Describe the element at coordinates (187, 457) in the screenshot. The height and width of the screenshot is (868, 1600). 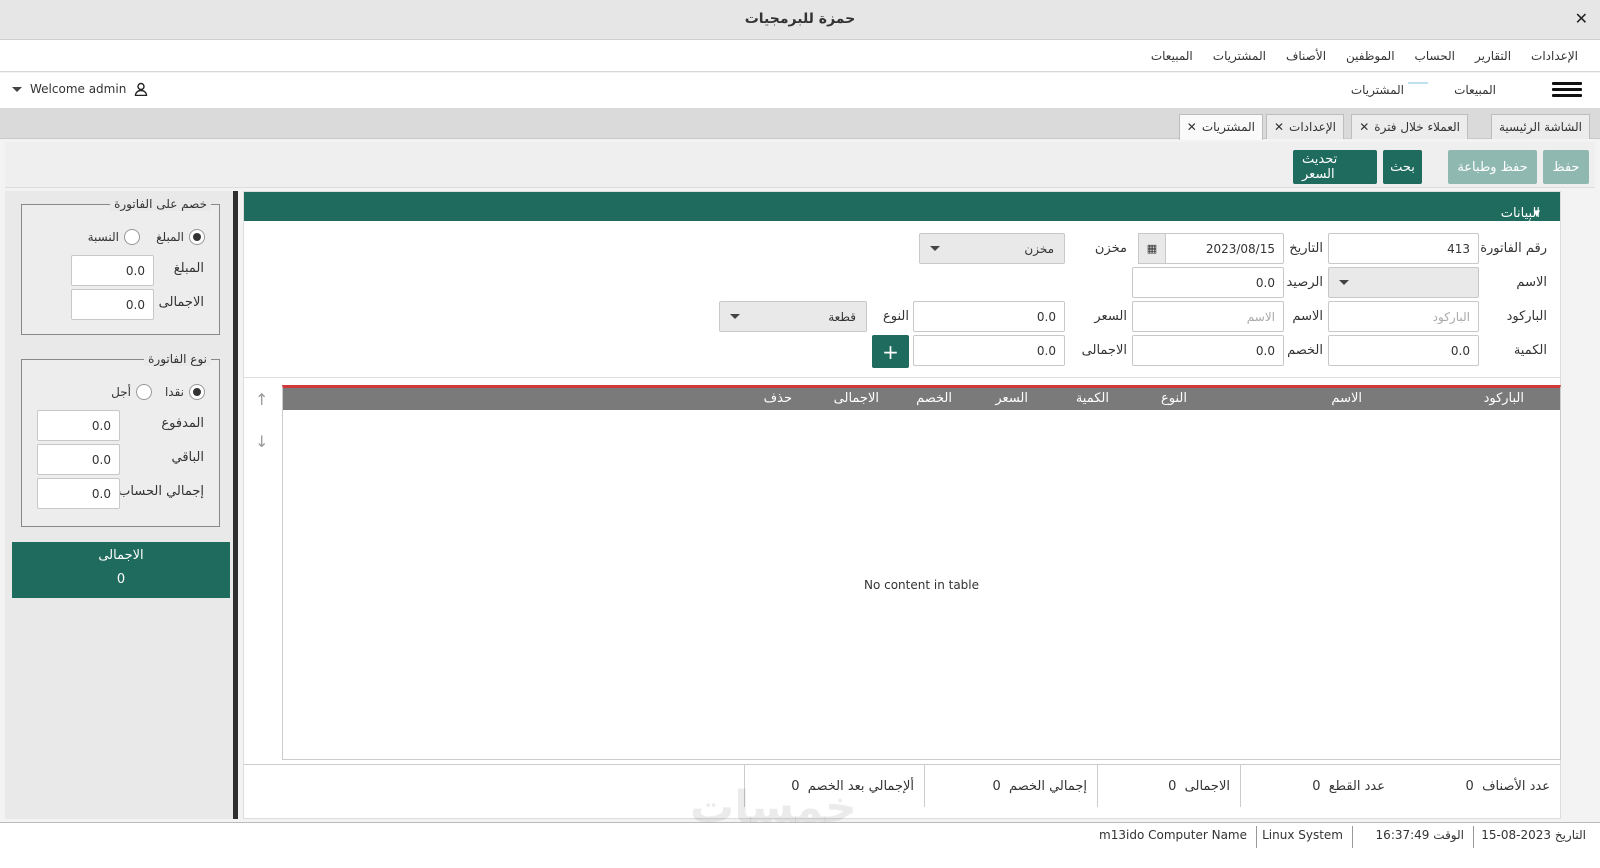
I see `remaining-label: الباقي` at that location.